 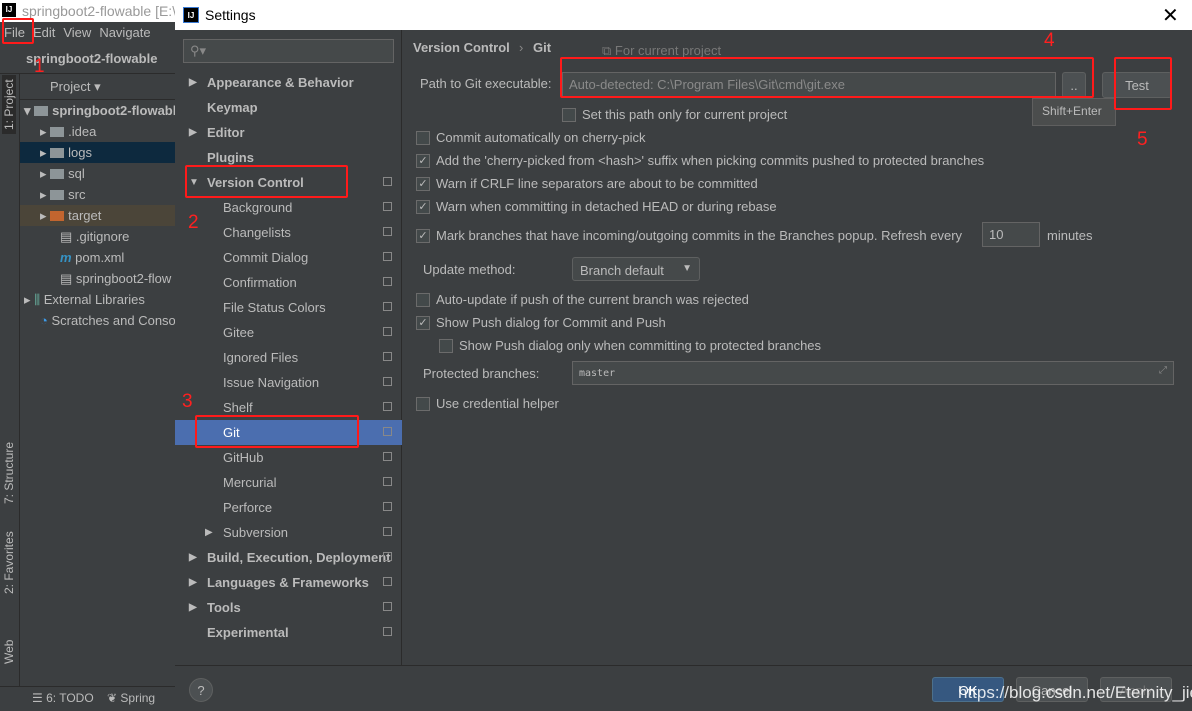 What do you see at coordinates (123, 278) in the screenshot?
I see `tree-label: springboot2-flow` at bounding box center [123, 278].